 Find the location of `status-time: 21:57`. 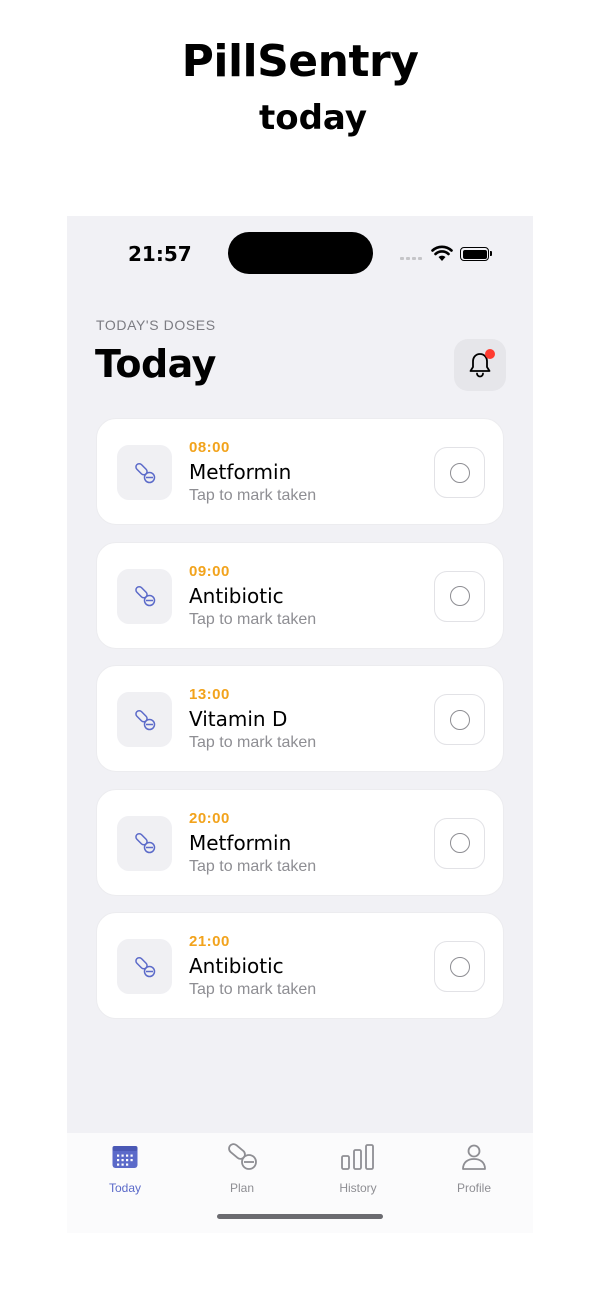

status-time: 21:57 is located at coordinates (160, 254).